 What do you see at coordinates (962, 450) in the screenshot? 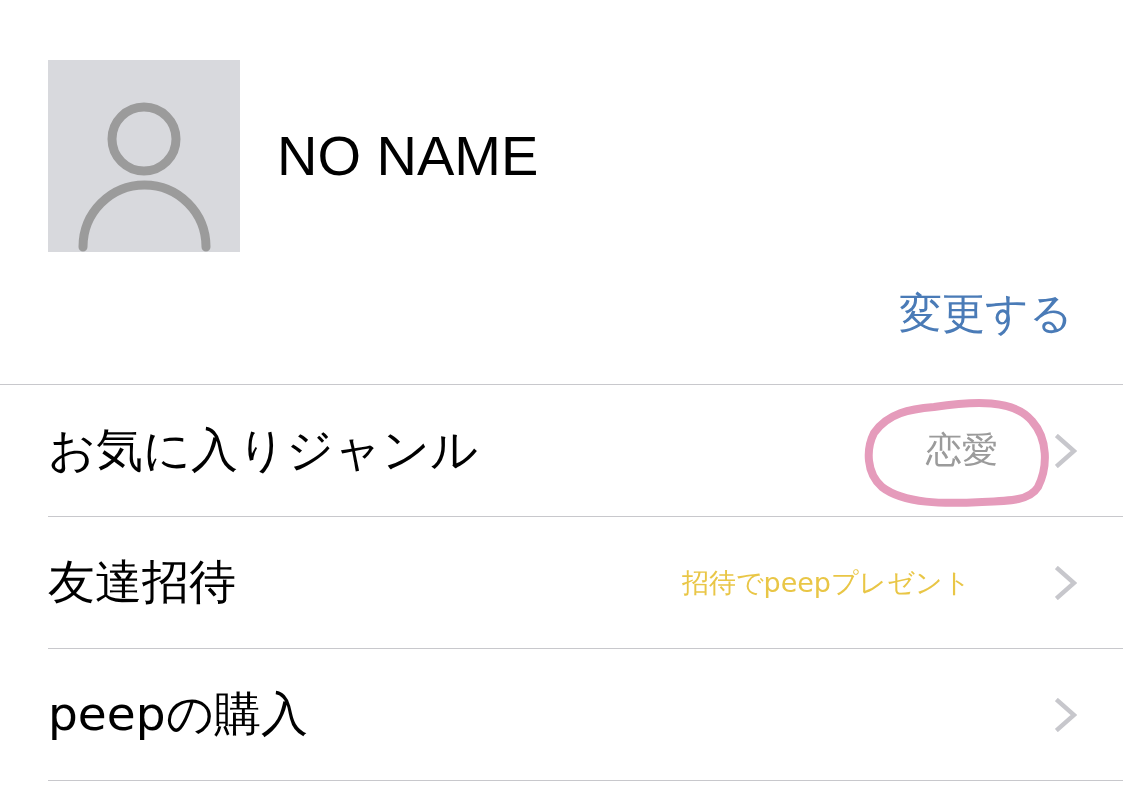
I see `menu-item-value: 恋愛` at bounding box center [962, 450].